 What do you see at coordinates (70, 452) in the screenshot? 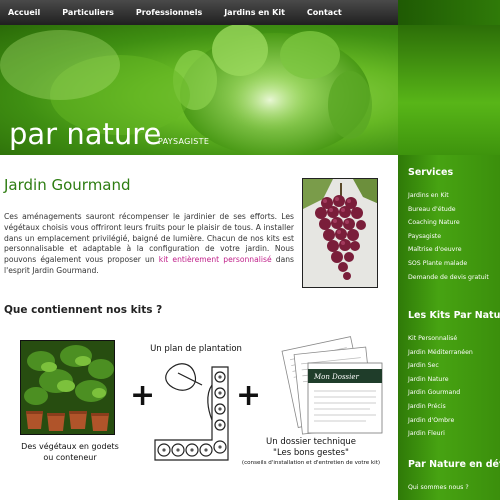
I see `plants-caption: Des végétaux en godets ou conteneur` at bounding box center [70, 452].